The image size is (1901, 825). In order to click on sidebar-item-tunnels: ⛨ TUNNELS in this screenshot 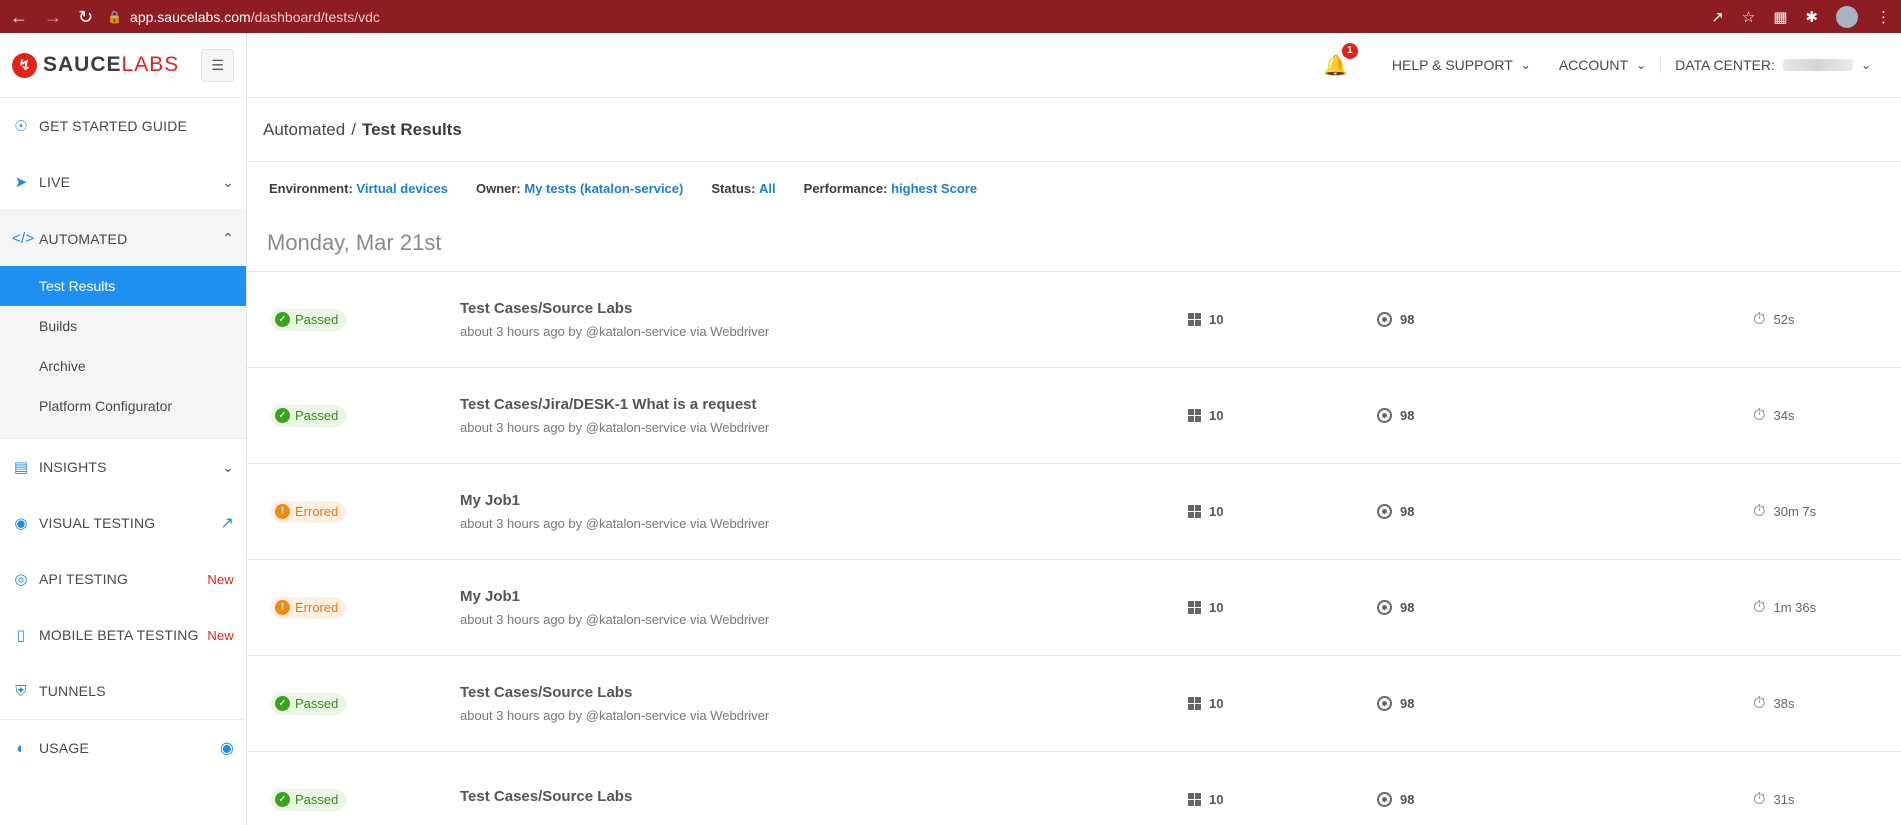, I will do `click(123, 691)`.